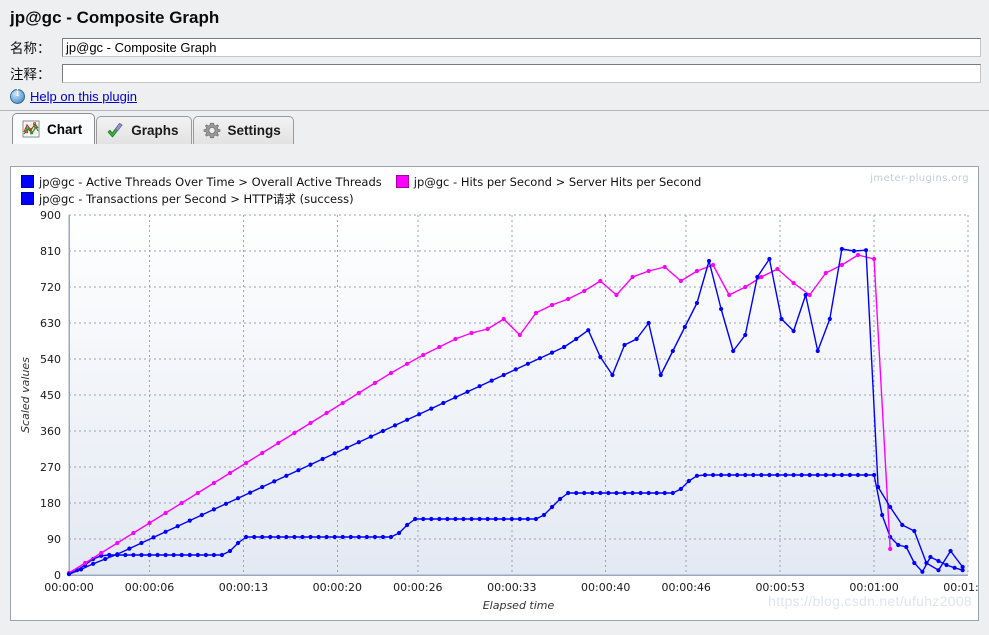 The image size is (989, 635). I want to click on watermark: https://blog.csdn.net/ufuhz2008, so click(870, 601).